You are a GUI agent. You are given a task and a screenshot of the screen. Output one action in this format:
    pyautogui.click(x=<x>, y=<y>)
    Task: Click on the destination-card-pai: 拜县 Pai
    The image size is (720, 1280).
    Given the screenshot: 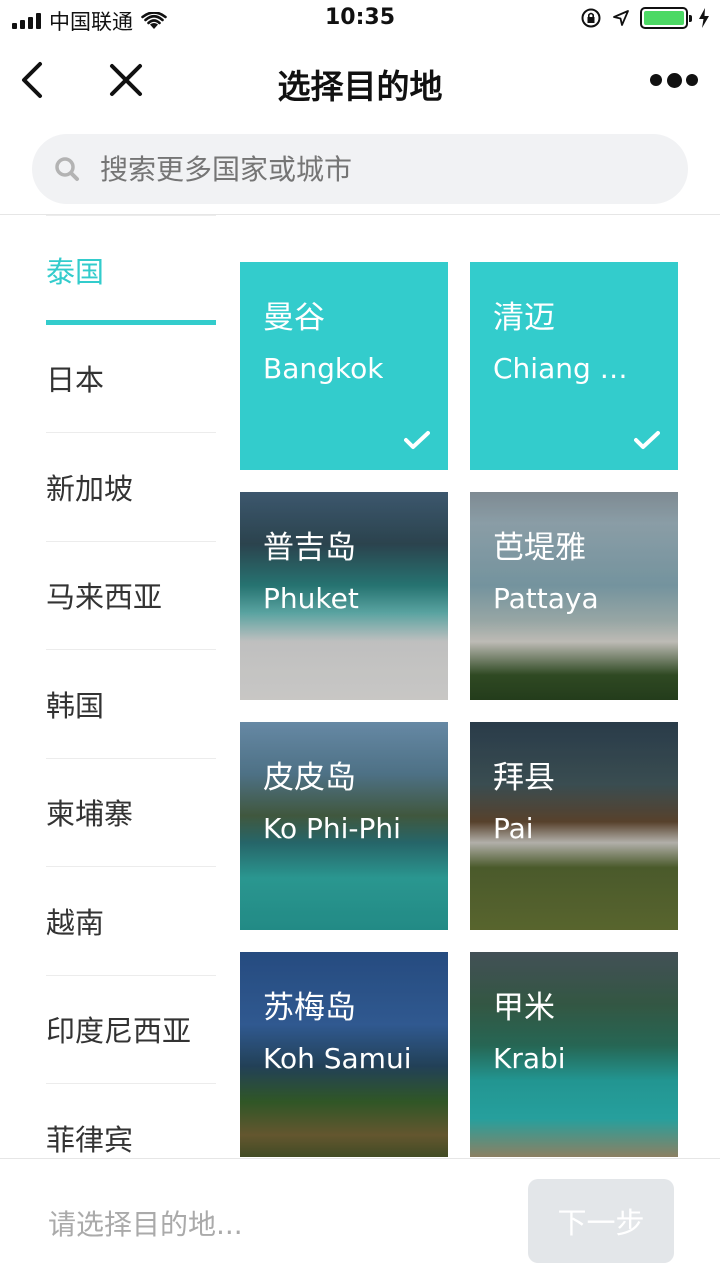 What is the action you would take?
    pyautogui.click(x=574, y=826)
    